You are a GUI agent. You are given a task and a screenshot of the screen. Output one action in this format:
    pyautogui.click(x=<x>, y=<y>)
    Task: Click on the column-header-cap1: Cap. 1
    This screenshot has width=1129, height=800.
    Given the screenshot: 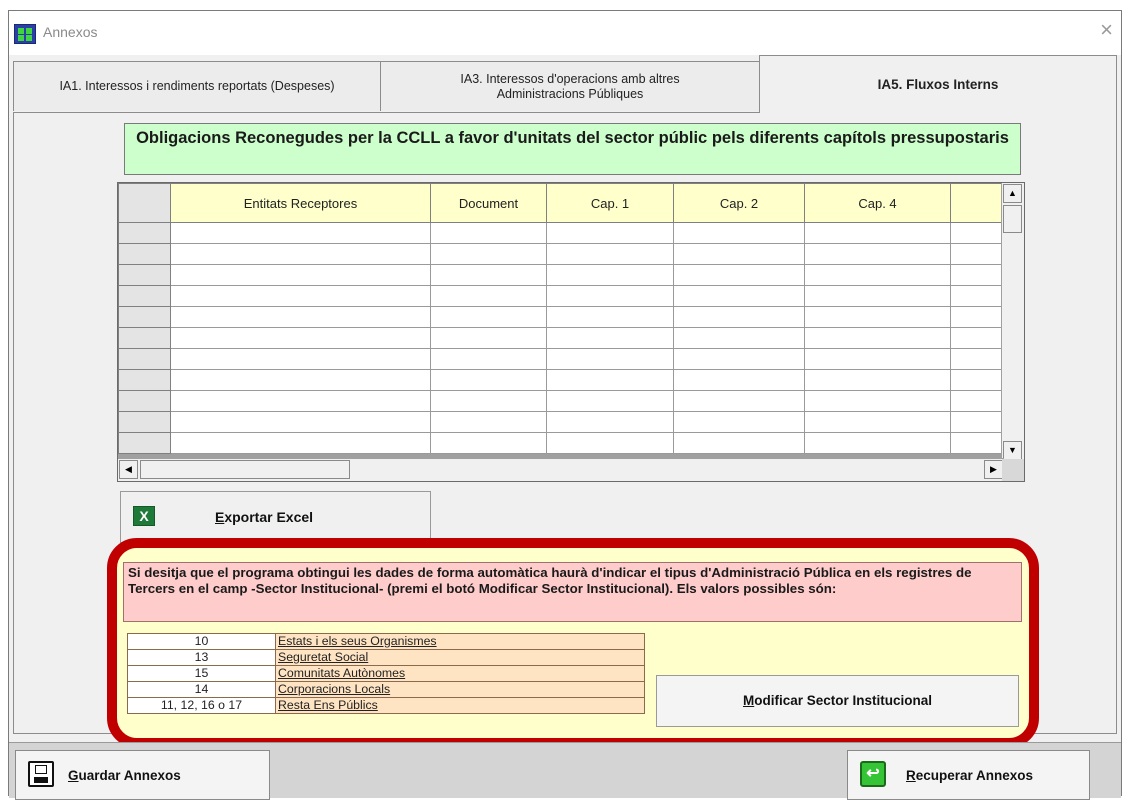 What is the action you would take?
    pyautogui.click(x=610, y=203)
    